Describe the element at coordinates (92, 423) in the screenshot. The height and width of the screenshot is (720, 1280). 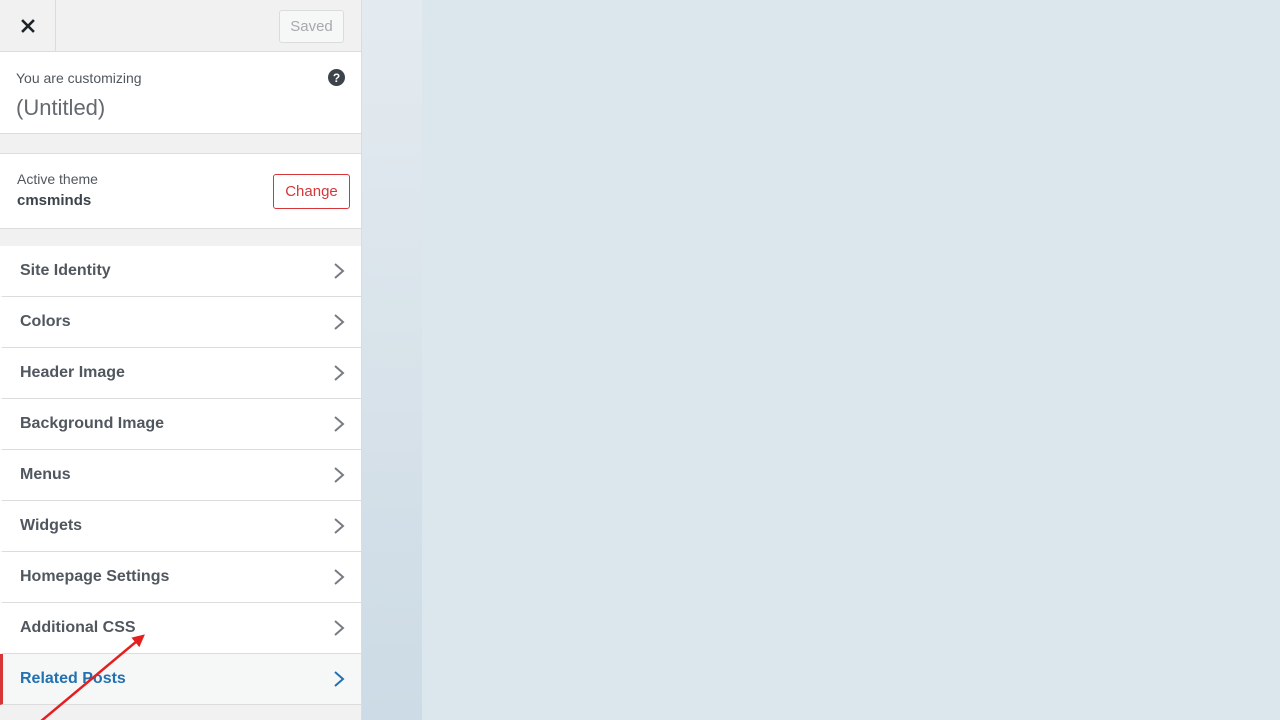
I see `panel-item-label: Background Image` at that location.